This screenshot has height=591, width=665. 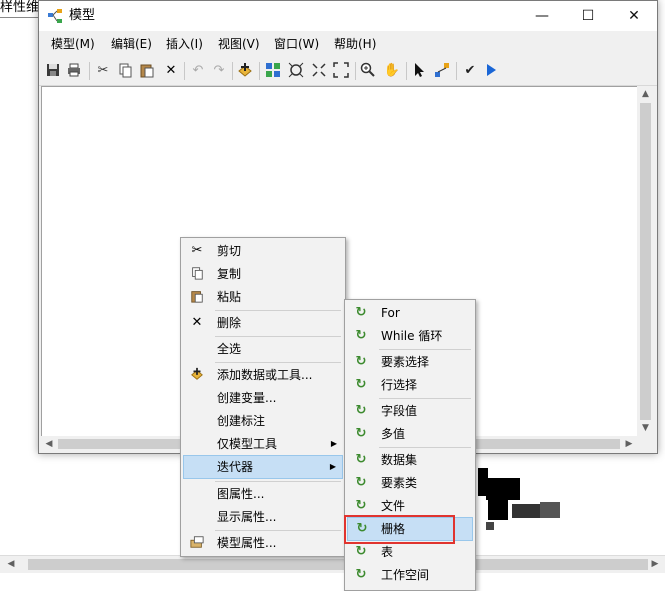 I want to click on menu-help: 帮助(H), so click(x=355, y=44).